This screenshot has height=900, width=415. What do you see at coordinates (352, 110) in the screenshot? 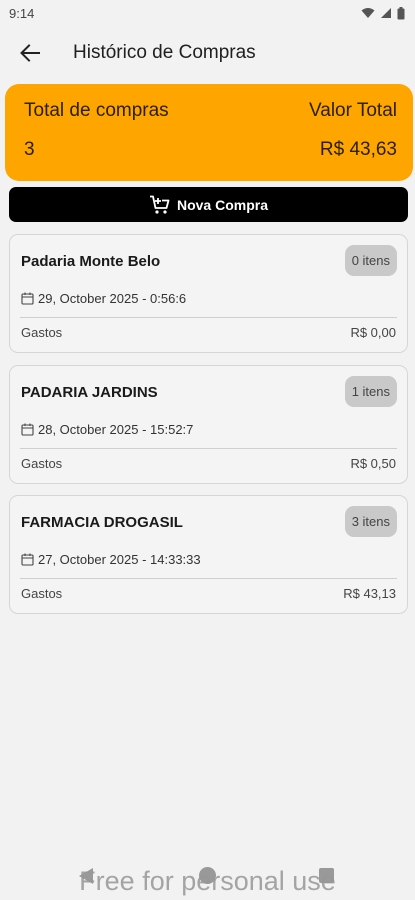
I see `total-value-label: Valor Total` at bounding box center [352, 110].